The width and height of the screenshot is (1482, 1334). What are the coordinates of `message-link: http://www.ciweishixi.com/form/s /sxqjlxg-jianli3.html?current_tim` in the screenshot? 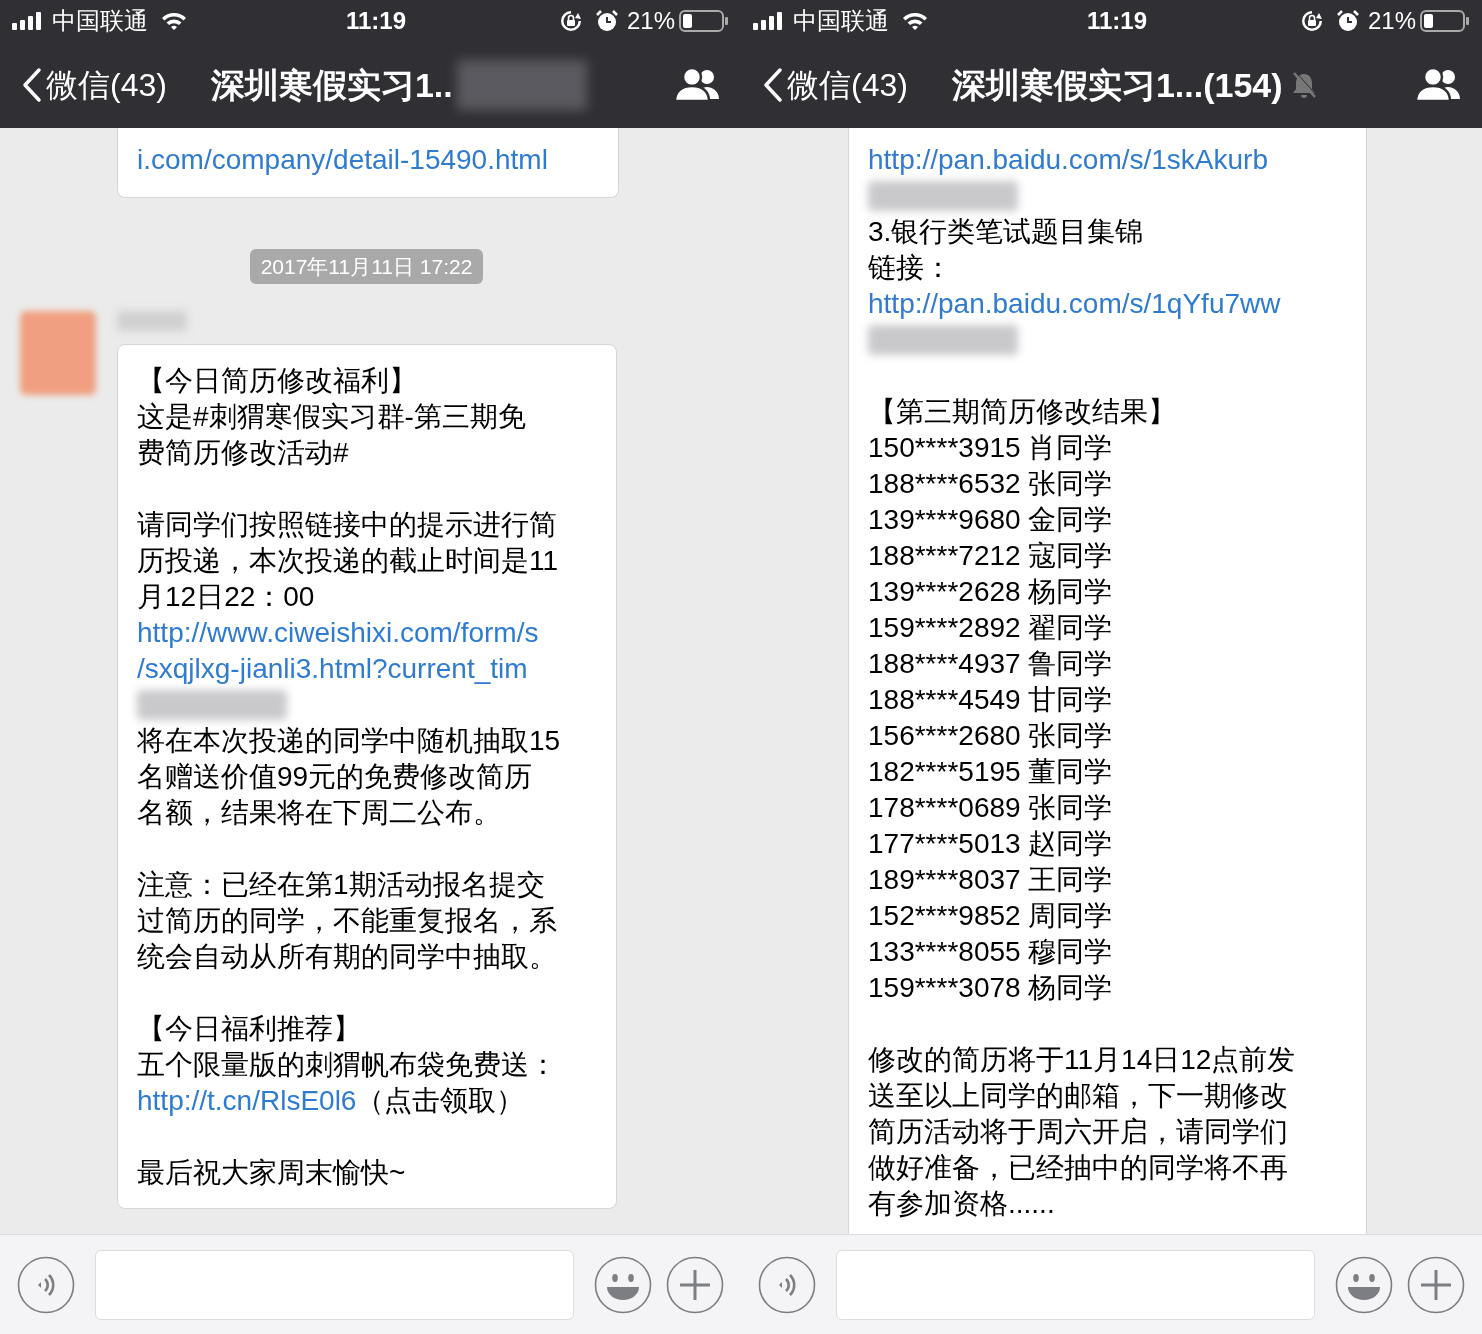 It's located at (338, 651).